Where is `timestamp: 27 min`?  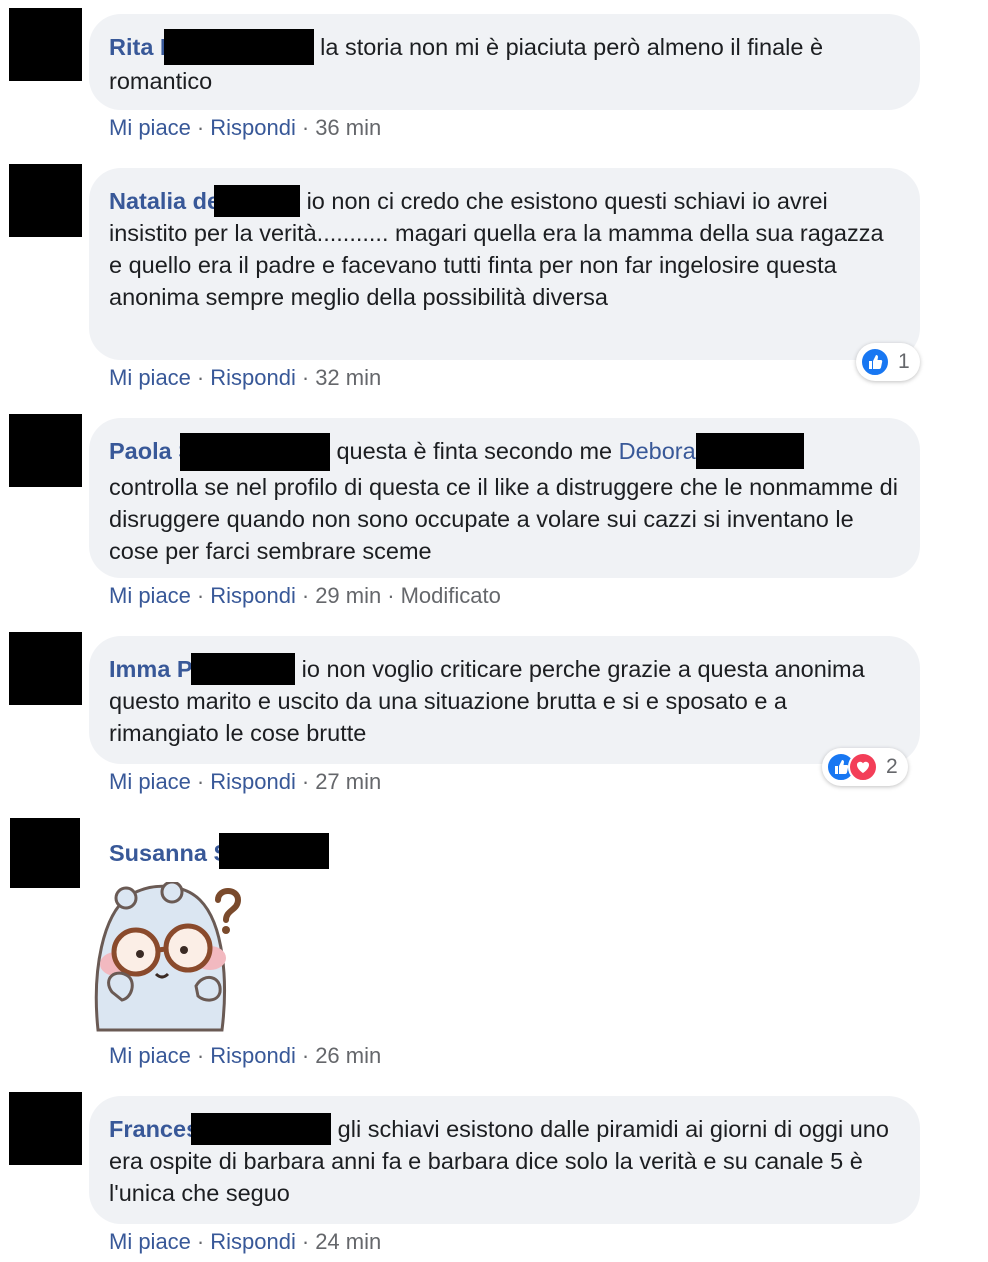
timestamp: 27 min is located at coordinates (348, 781).